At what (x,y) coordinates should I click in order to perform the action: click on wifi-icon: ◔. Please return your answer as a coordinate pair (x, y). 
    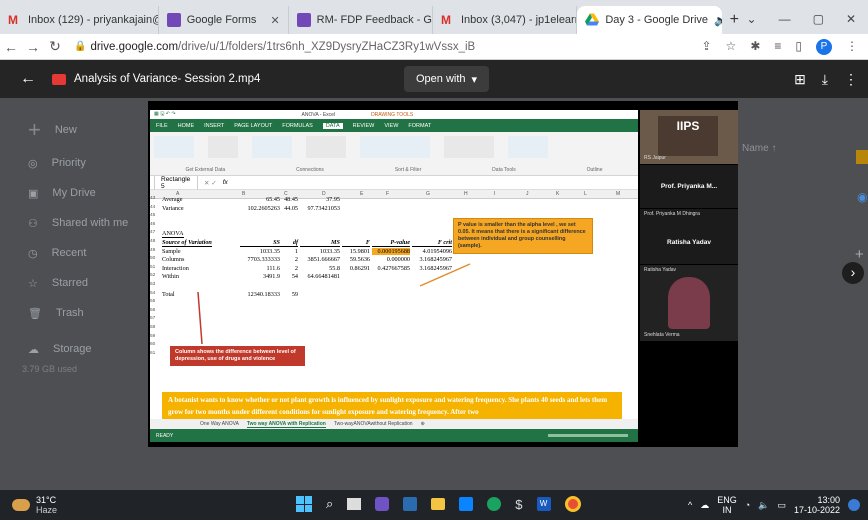
    Looking at the image, I should click on (747, 505).